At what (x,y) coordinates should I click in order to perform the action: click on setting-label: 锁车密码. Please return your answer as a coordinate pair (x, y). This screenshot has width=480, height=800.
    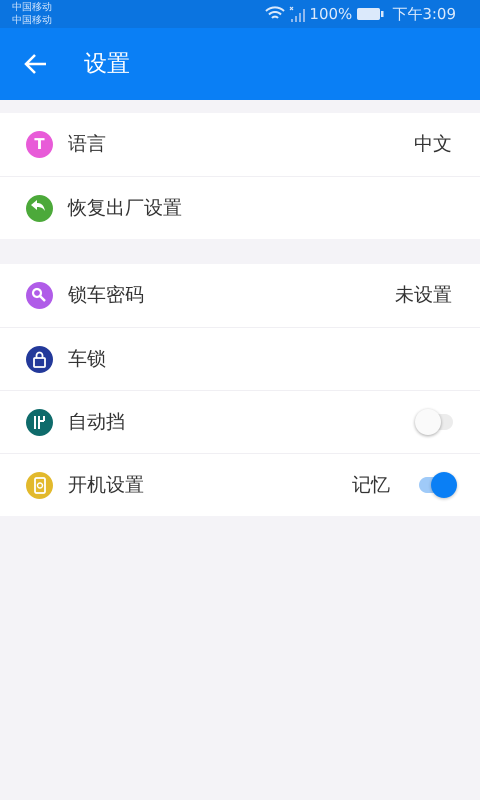
    Looking at the image, I should click on (106, 295).